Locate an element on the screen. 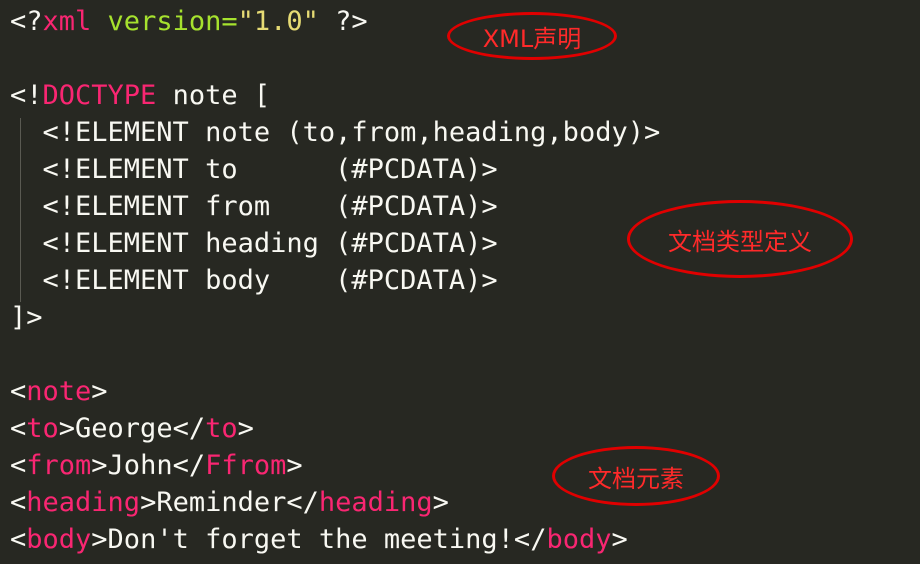 This screenshot has height=564, width=920. code-token: <! is located at coordinates (26, 95).